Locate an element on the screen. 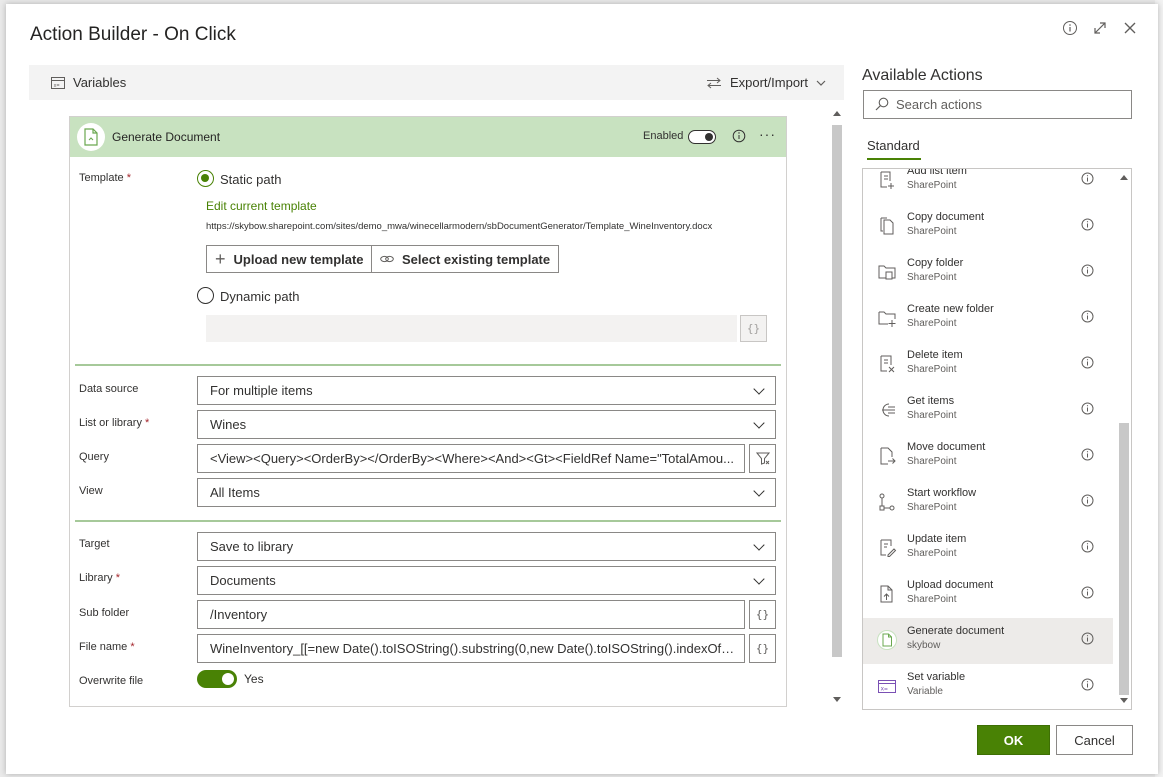  actions-scrollbar is located at coordinates (1123, 439).